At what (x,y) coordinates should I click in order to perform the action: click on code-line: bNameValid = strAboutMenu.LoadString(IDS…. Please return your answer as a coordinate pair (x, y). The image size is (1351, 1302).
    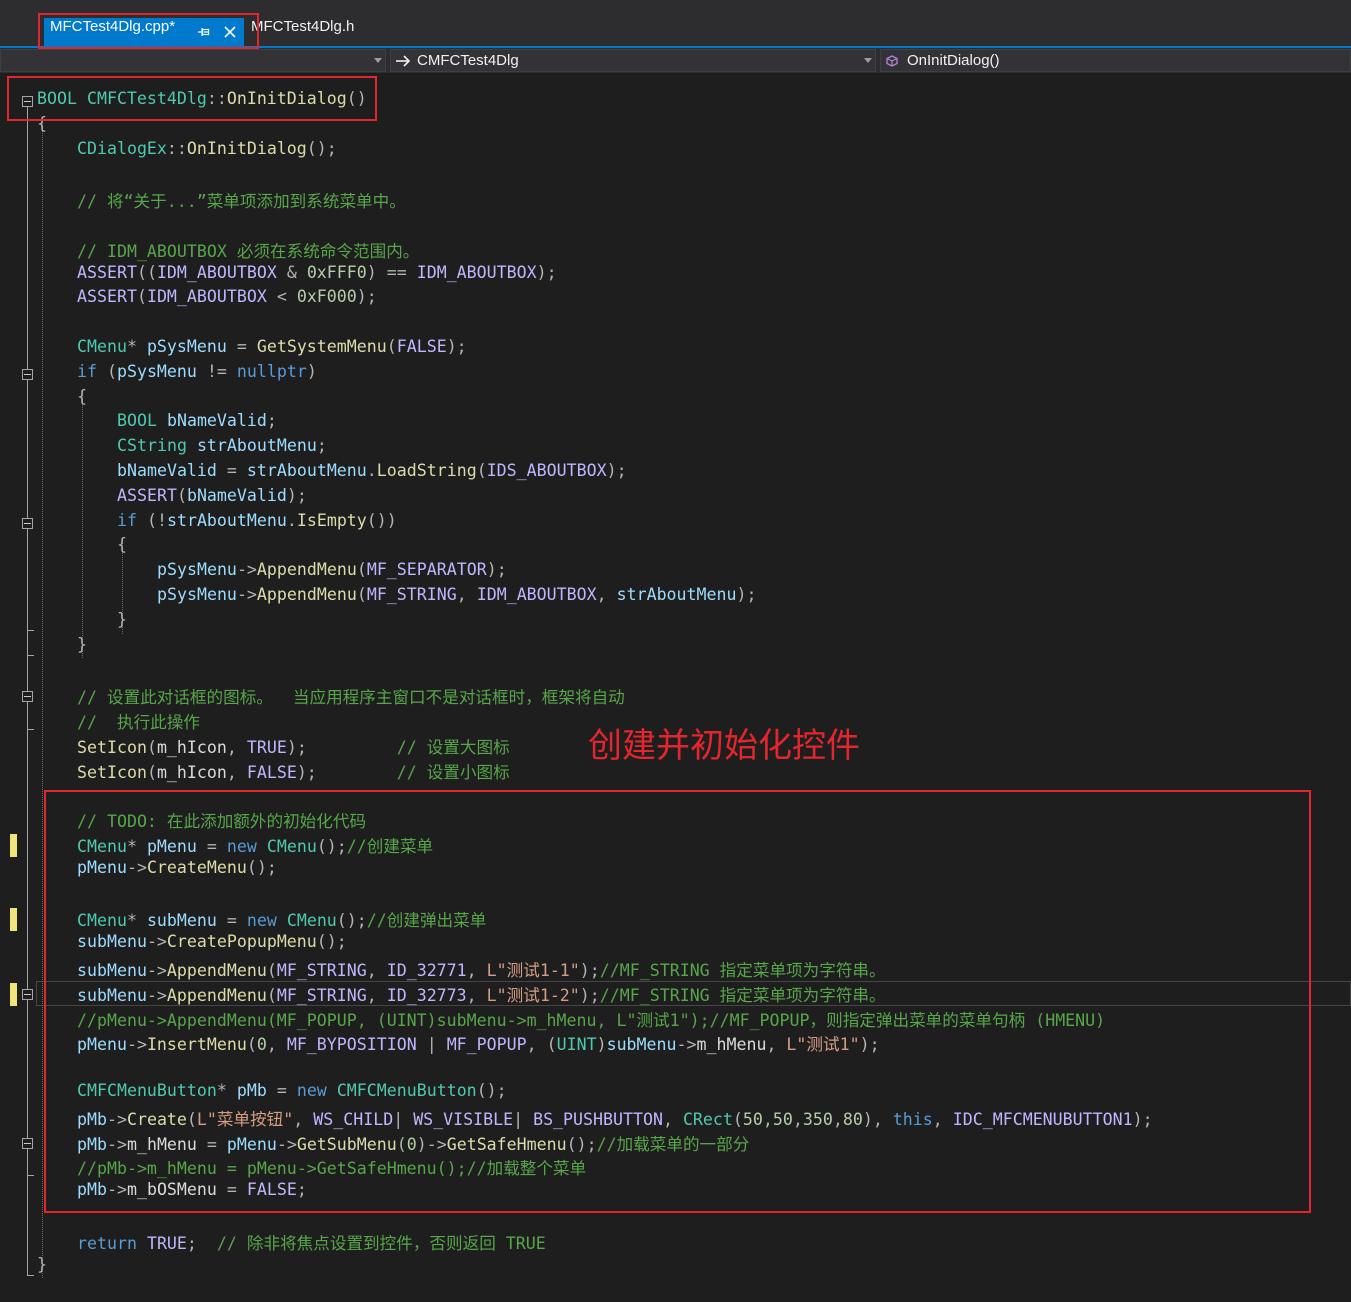
    Looking at the image, I should click on (372, 473).